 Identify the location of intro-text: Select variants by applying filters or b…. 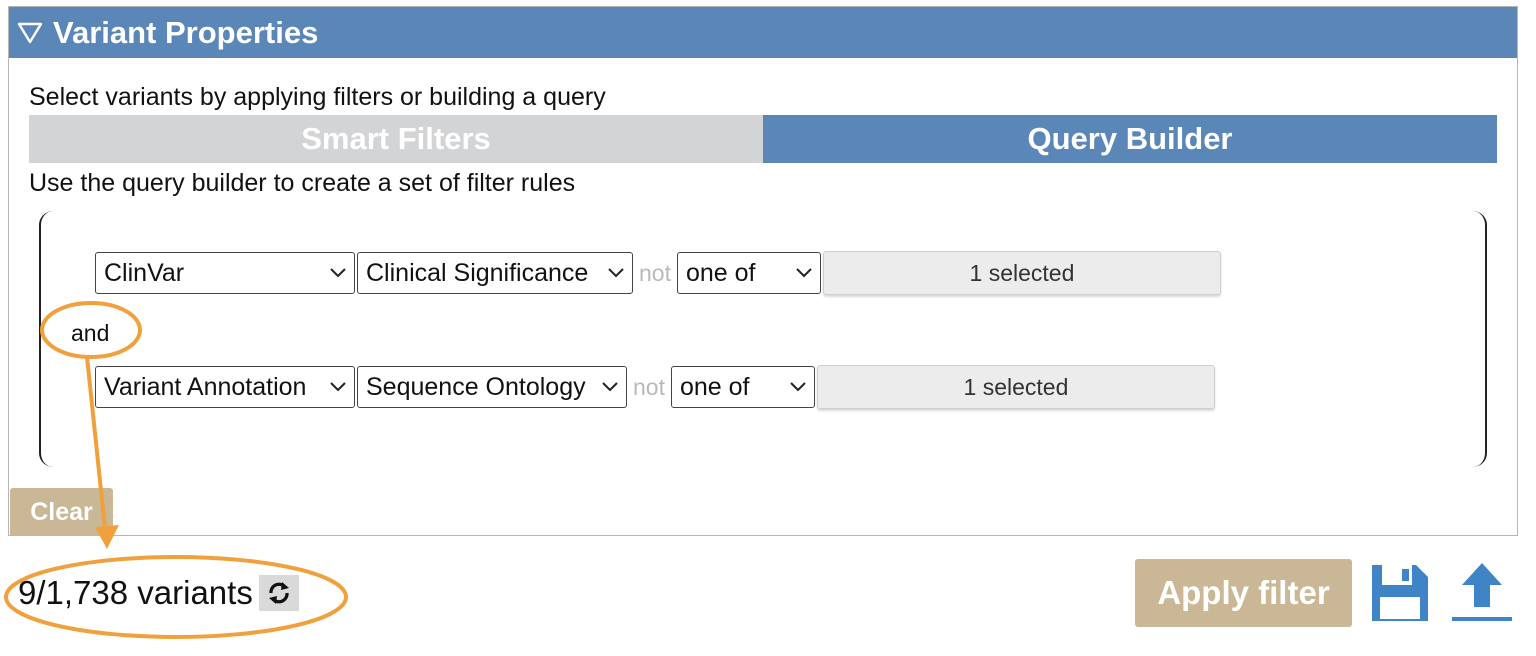
(317, 97).